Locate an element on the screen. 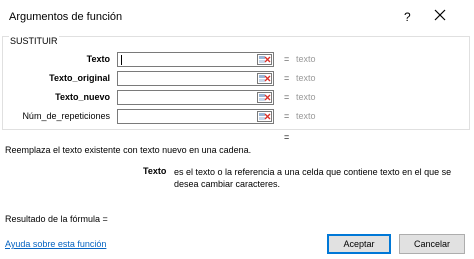 The height and width of the screenshot is (259, 474). formula-result-label: Resultado de la fórmula = is located at coordinates (56, 219).